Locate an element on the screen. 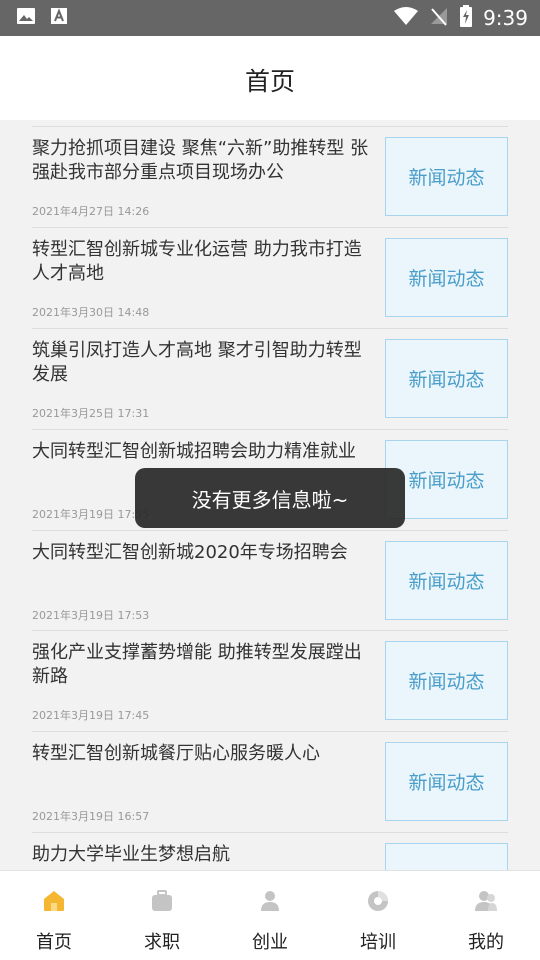 This screenshot has height=960, width=540. image-icon is located at coordinates (26, 18).